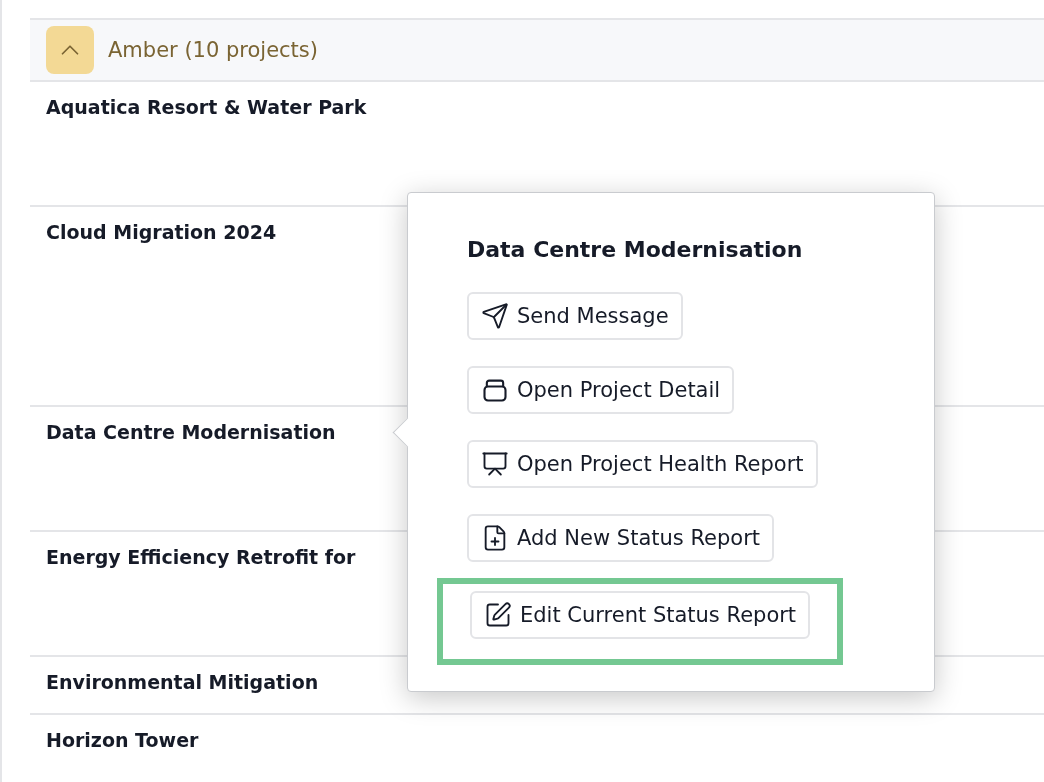 The image size is (1044, 782). Describe the element at coordinates (182, 682) in the screenshot. I see `project-name: Environmental Mitigation` at that location.